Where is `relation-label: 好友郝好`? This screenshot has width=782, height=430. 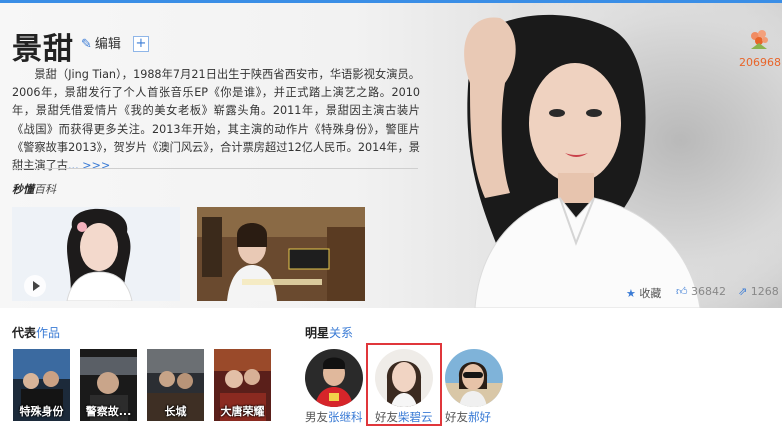 relation-label: 好友郝好 is located at coordinates (485, 417).